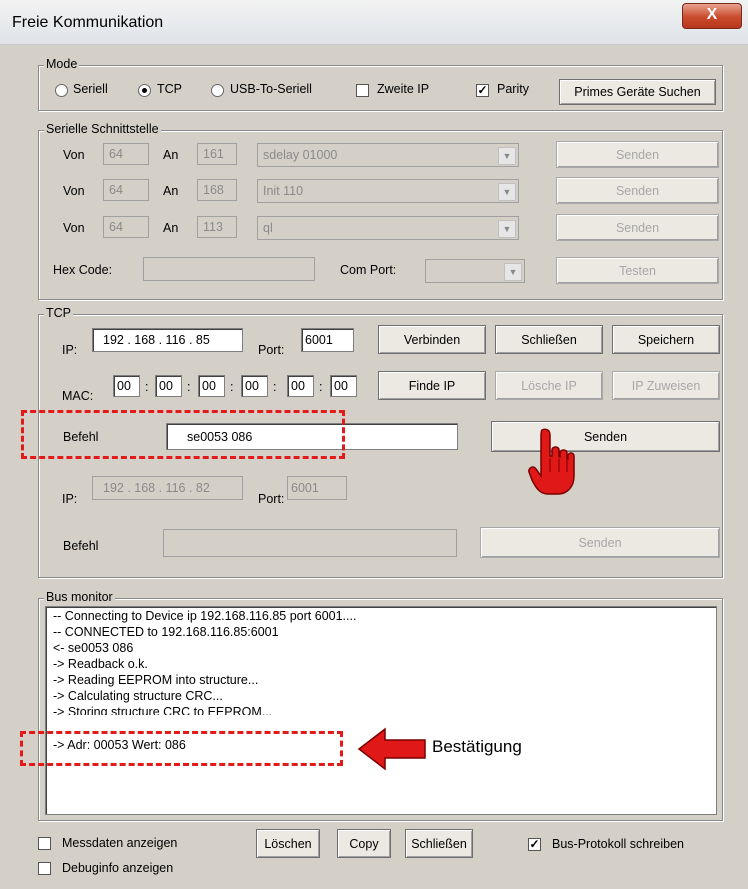 Image resolution: width=748 pixels, height=889 pixels. Describe the element at coordinates (637, 92) in the screenshot. I see `primes-geraete-suchen-button: Primes Geräte Suchen` at that location.